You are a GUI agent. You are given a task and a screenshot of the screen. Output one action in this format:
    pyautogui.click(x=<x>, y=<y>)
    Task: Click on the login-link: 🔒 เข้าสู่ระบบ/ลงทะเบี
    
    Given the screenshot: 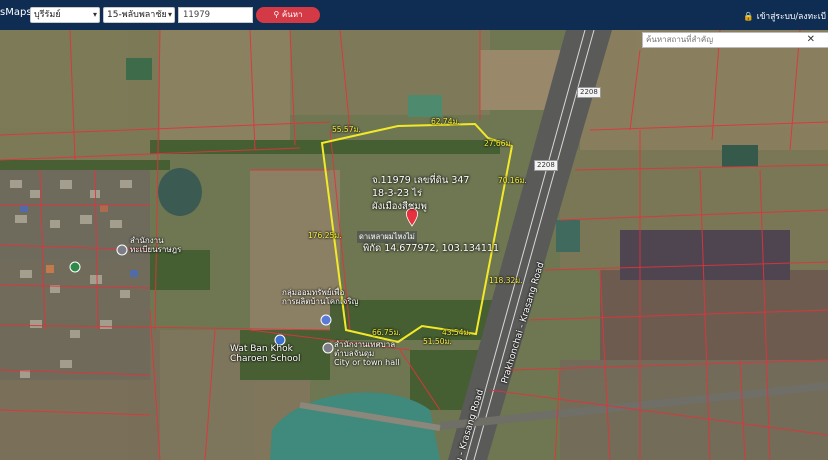 What is the action you would take?
    pyautogui.click(x=784, y=16)
    